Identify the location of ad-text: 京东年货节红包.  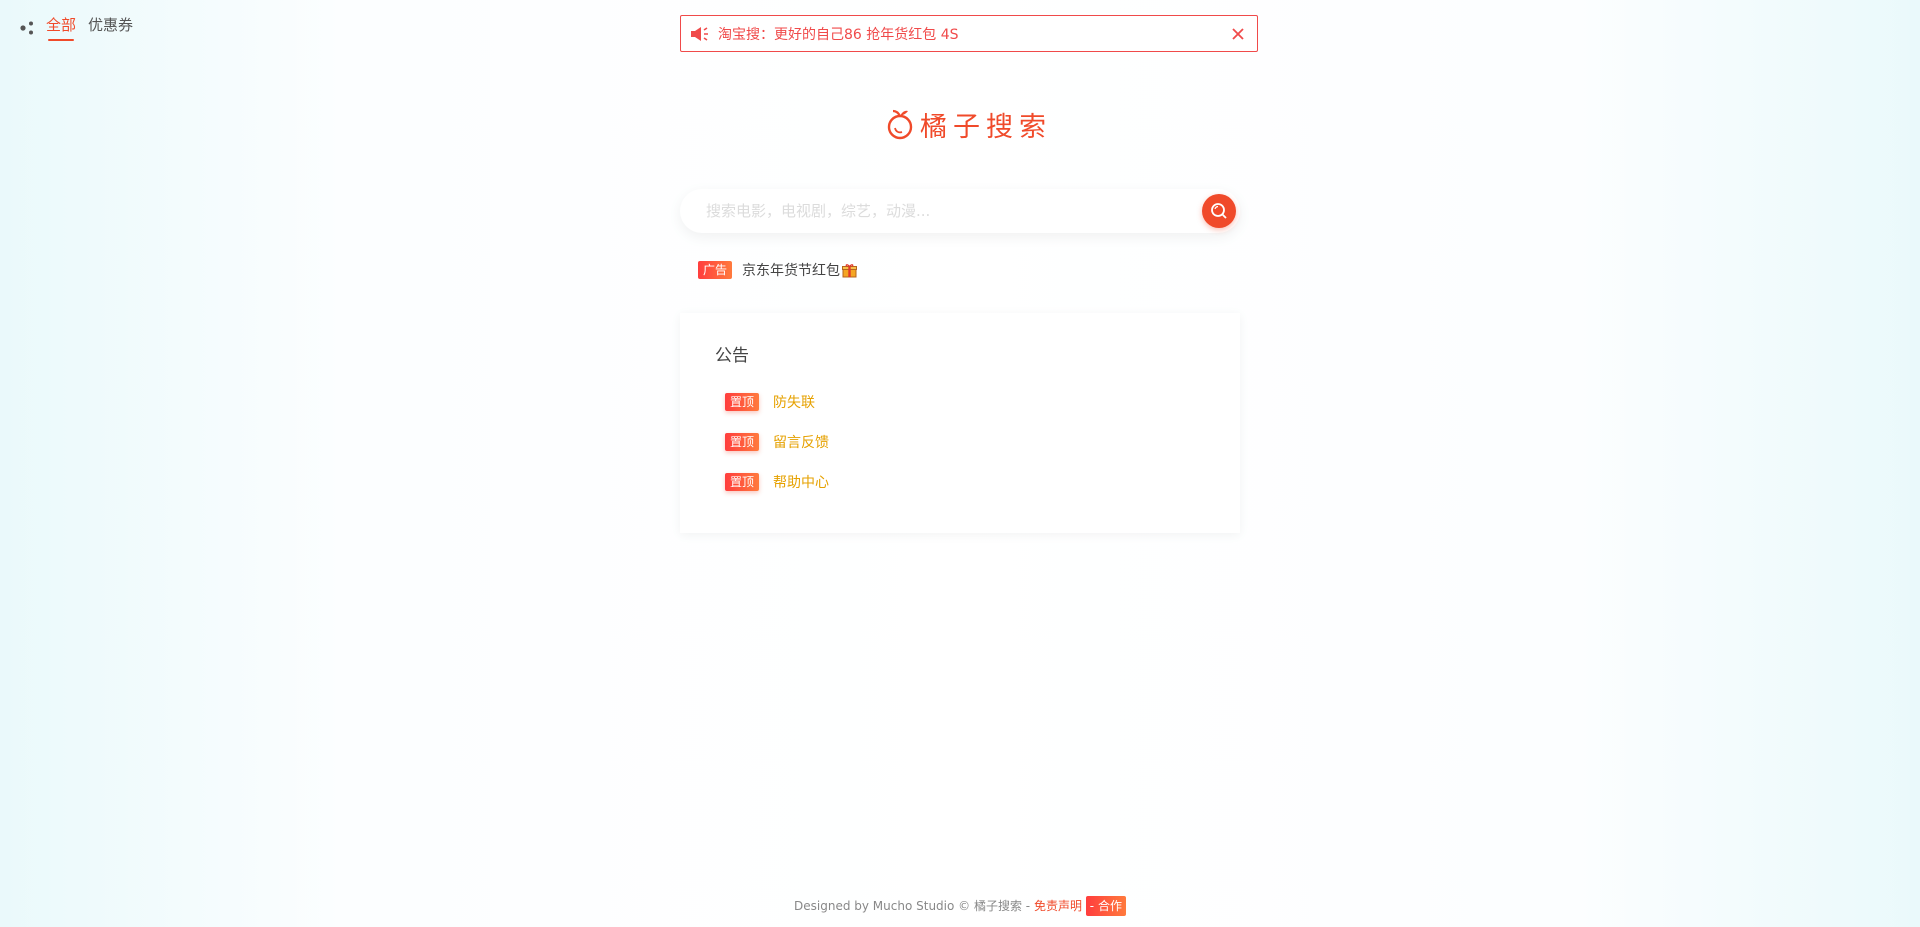
(791, 270).